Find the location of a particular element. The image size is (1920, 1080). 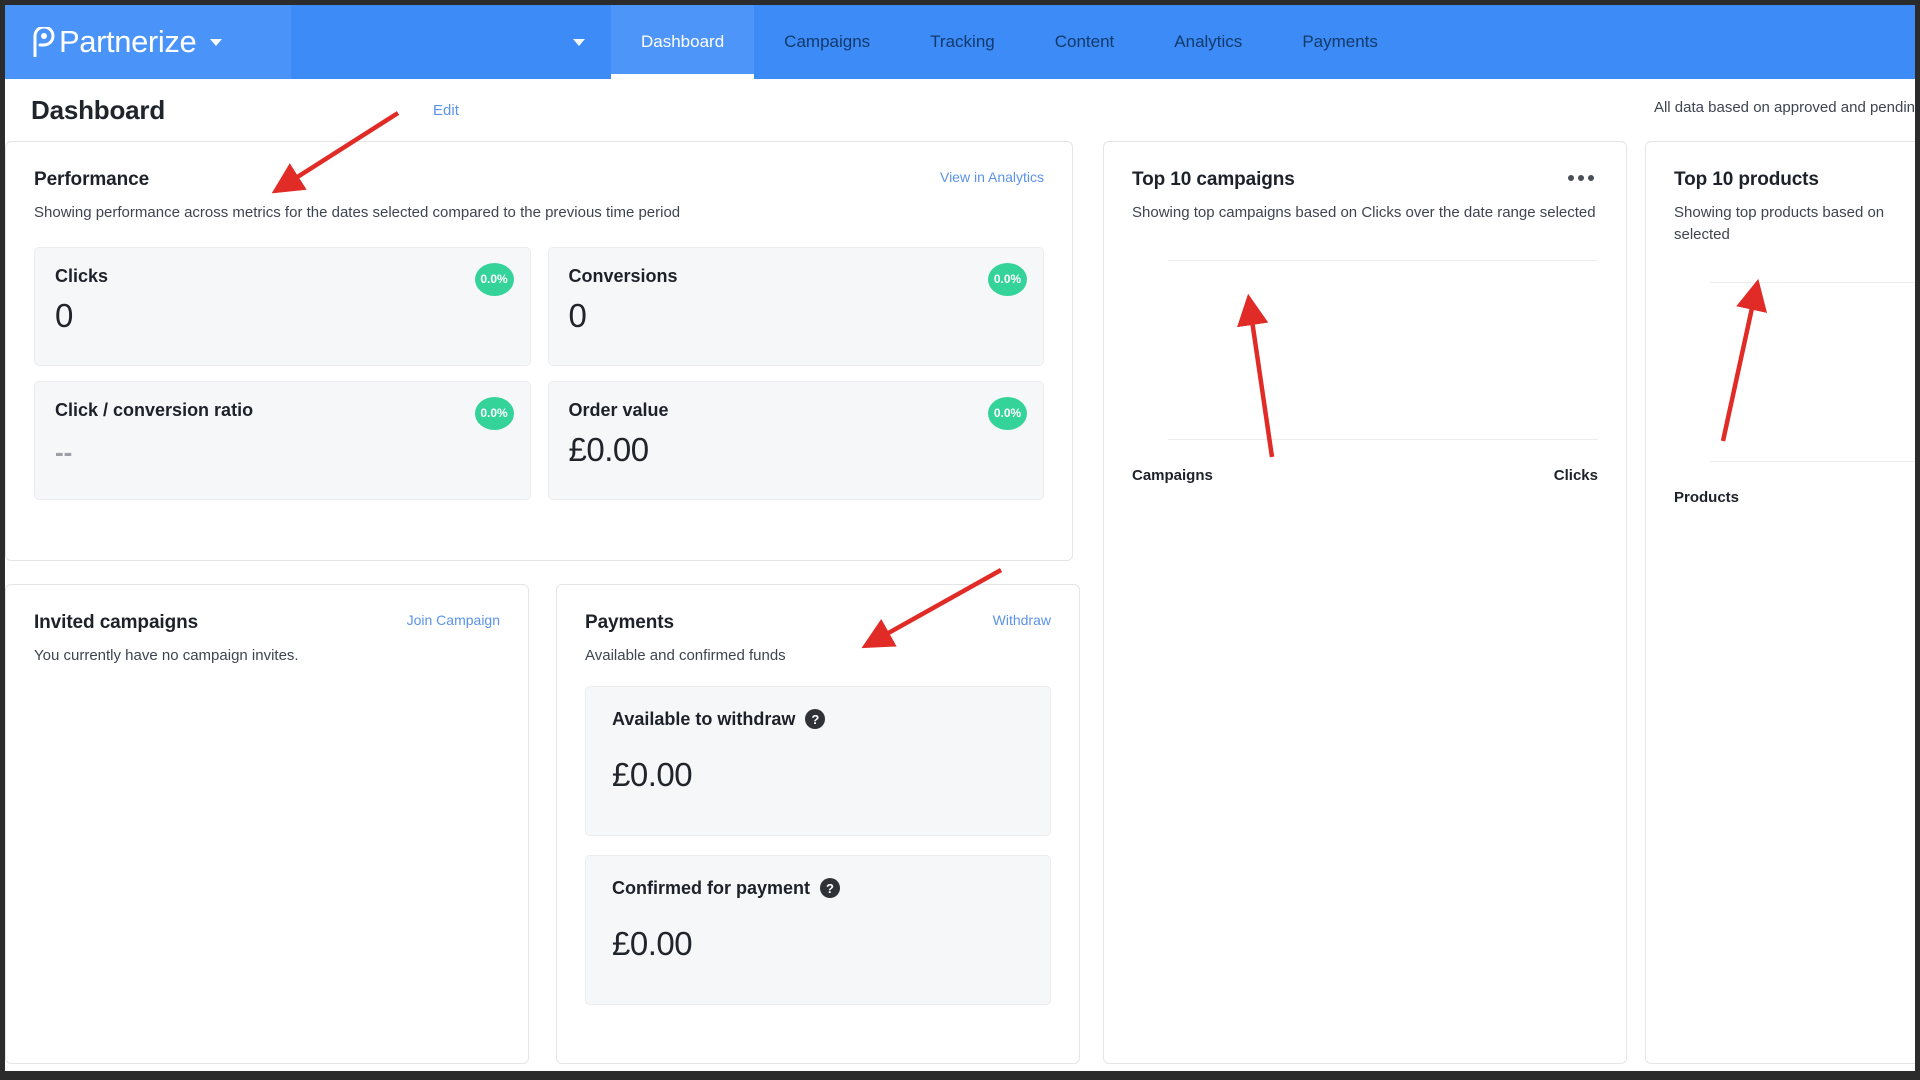

axis-label-products: Products is located at coordinates (1707, 497).